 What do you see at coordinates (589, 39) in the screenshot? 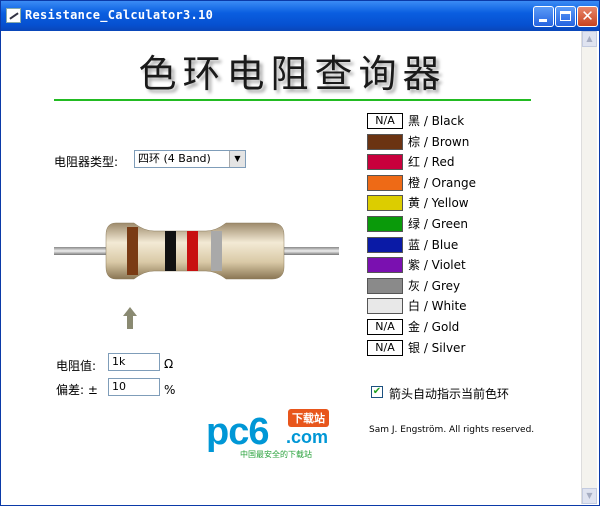
I see `scroll-up-button: ▲` at bounding box center [589, 39].